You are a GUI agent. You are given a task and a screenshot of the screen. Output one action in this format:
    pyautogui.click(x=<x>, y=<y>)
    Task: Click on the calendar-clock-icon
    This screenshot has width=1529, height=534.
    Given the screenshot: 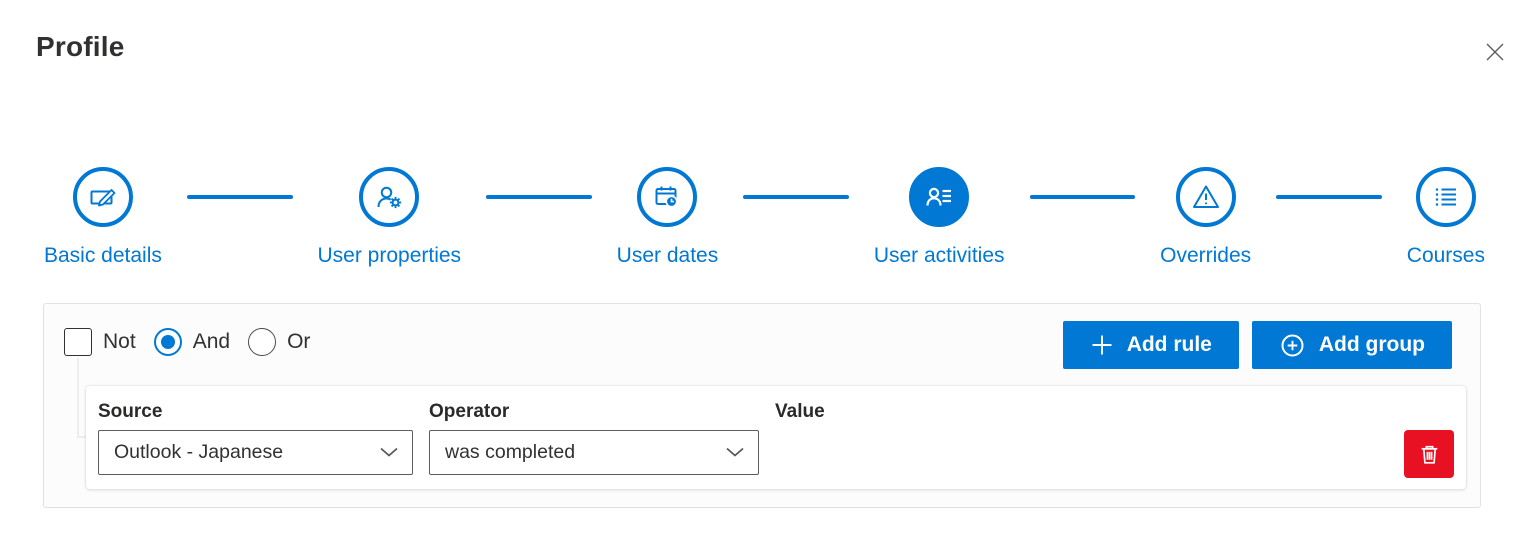 What is the action you would take?
    pyautogui.click(x=666, y=197)
    